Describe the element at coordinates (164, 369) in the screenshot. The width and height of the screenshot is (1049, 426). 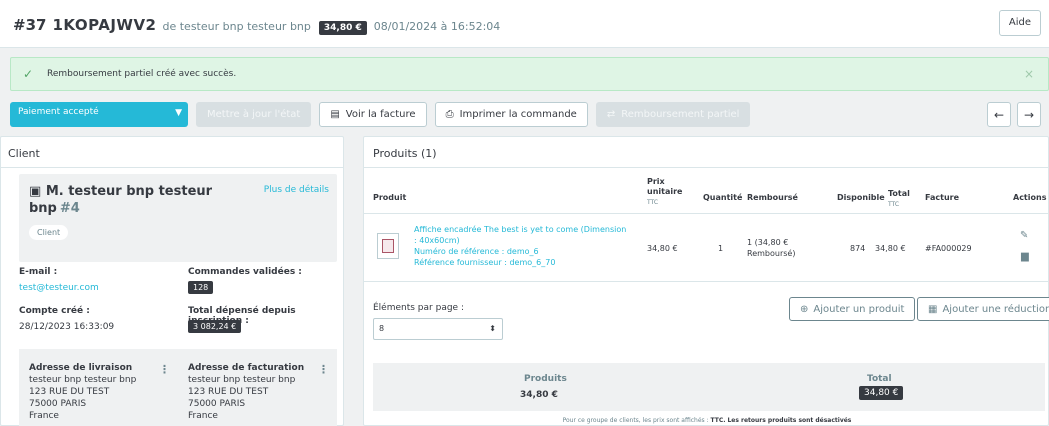
I see `shipping-address-menu-icon: ⋮` at that location.